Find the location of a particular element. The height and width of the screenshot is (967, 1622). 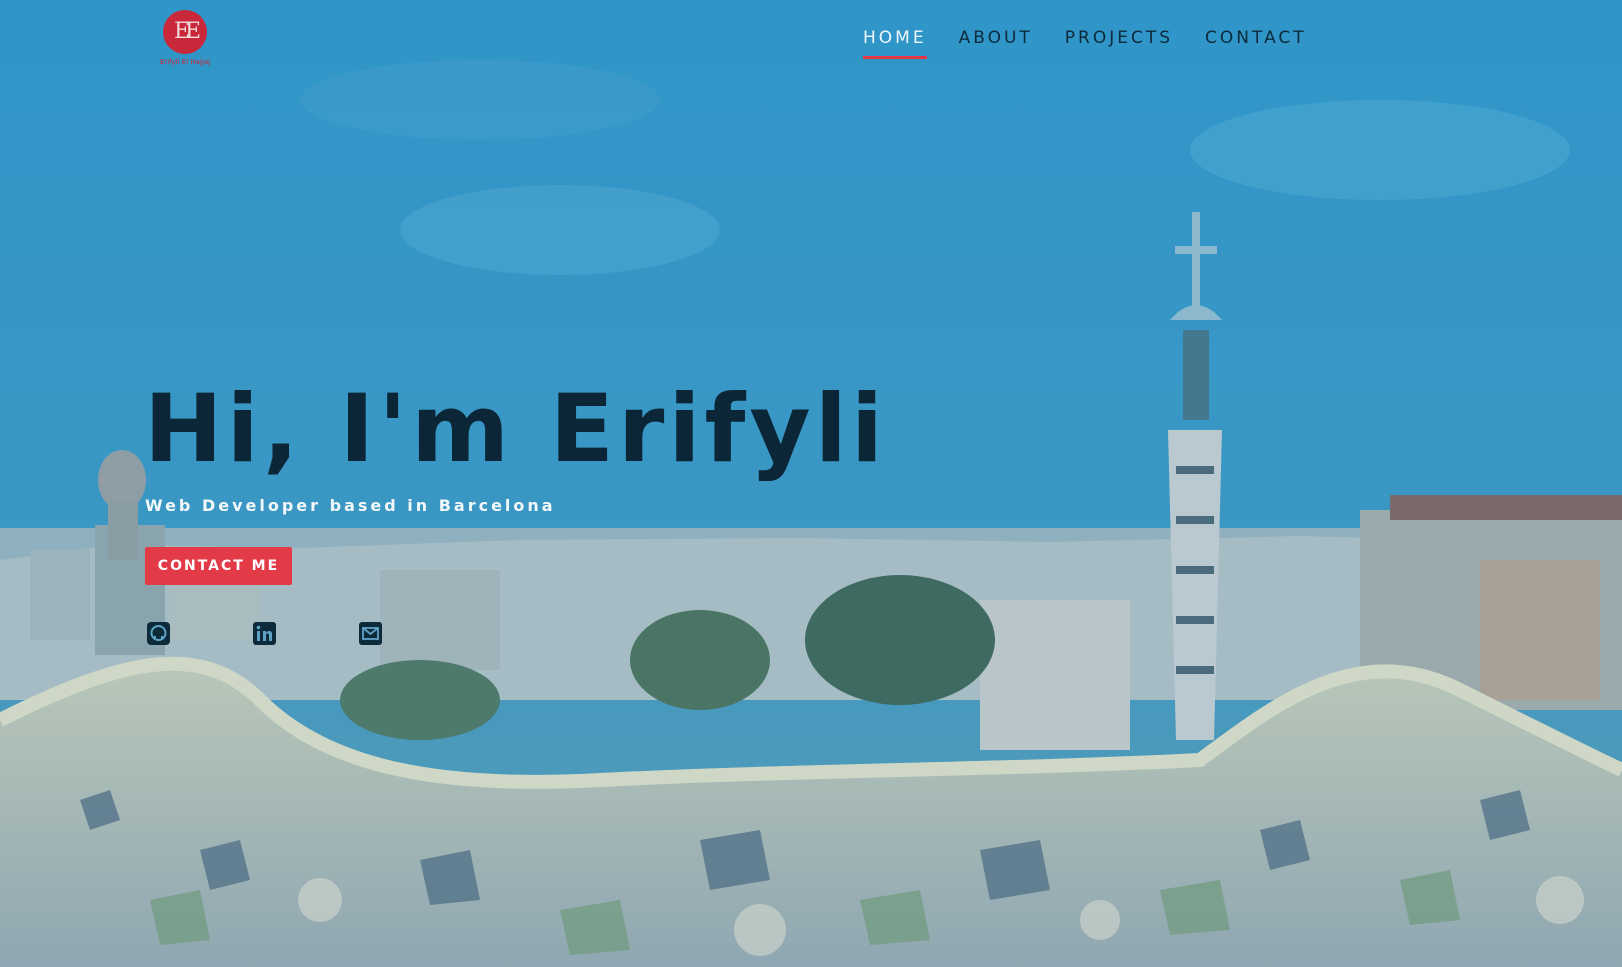

logo-mark: EE is located at coordinates (185, 32).